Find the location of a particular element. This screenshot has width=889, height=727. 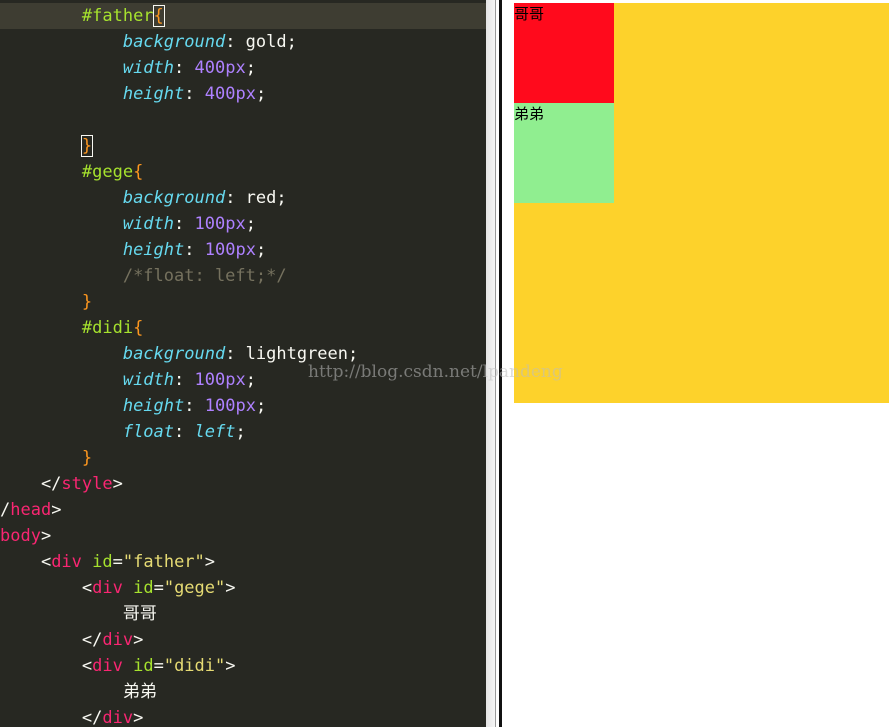

code-line: float: left; is located at coordinates (243, 432).